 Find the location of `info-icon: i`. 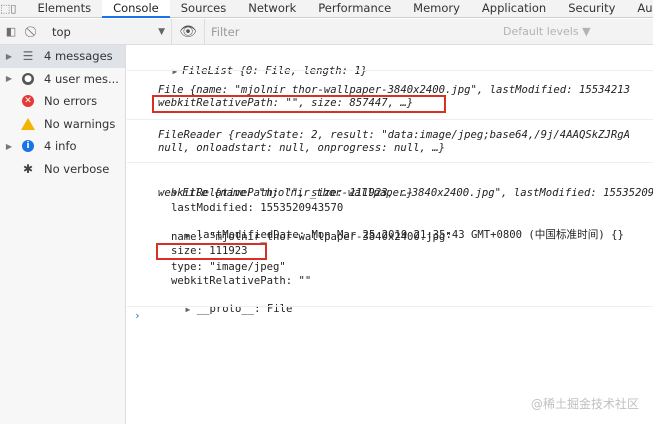

info-icon: i is located at coordinates (28, 146).